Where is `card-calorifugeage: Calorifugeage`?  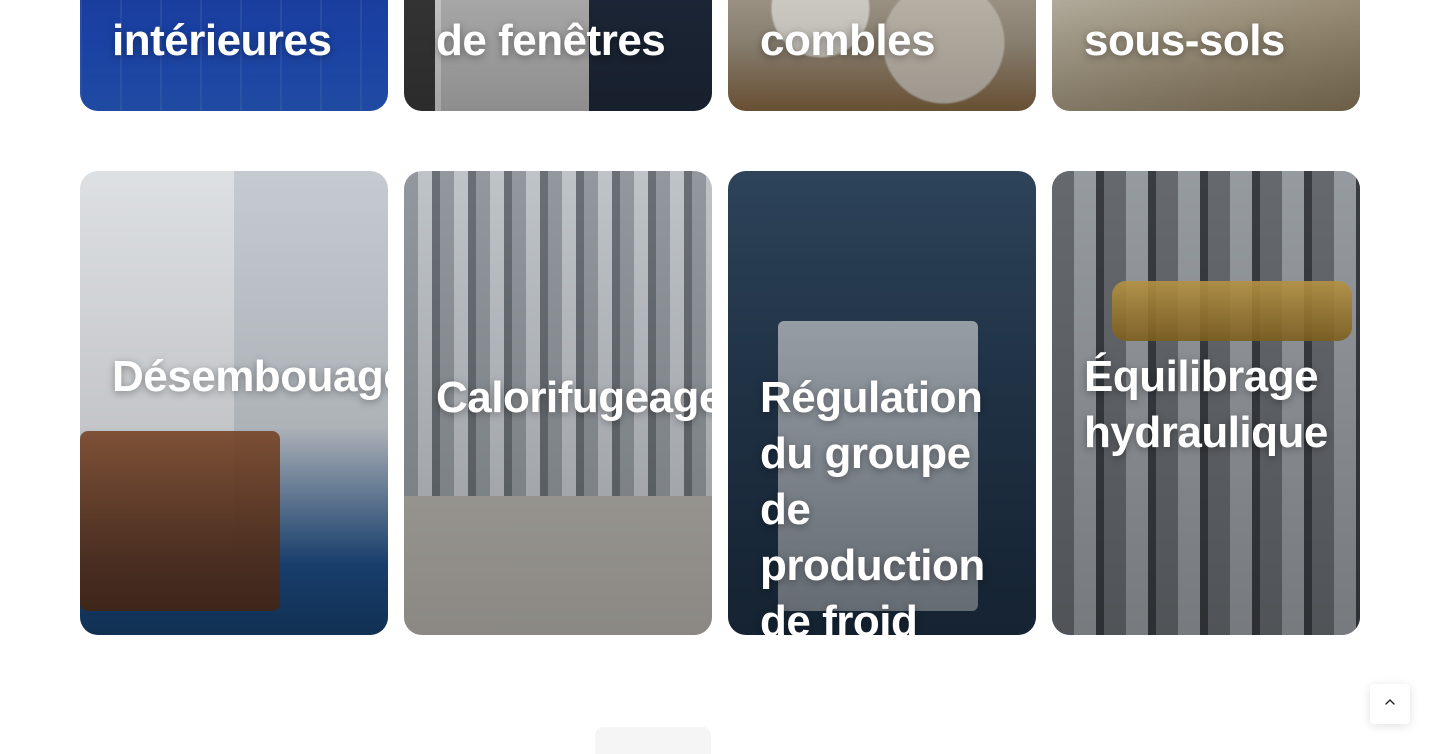
card-calorifugeage: Calorifugeage is located at coordinates (558, 403).